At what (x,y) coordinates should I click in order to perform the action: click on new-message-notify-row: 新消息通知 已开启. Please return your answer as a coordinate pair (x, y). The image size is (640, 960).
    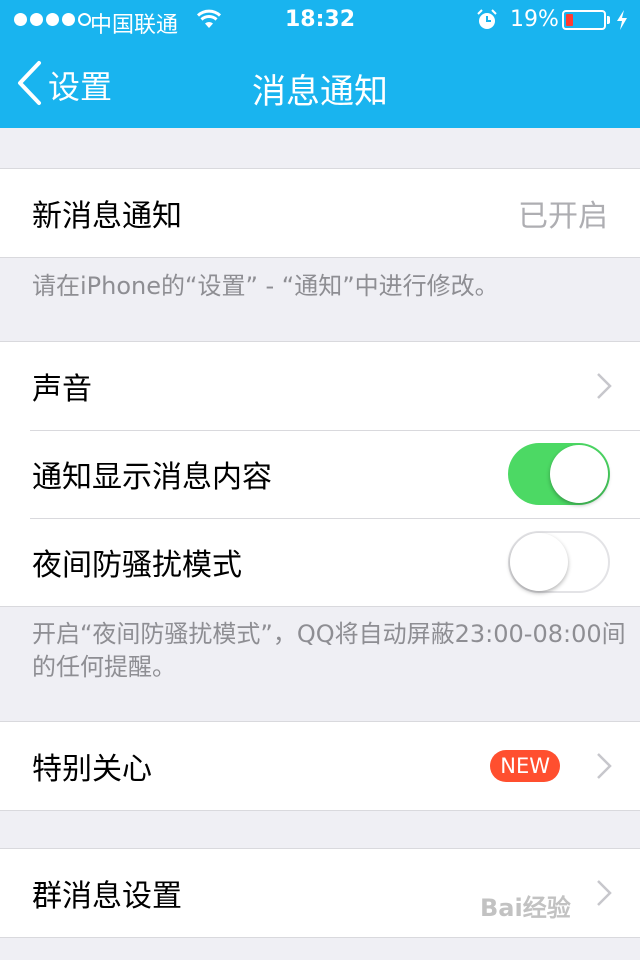
    Looking at the image, I should click on (320, 213).